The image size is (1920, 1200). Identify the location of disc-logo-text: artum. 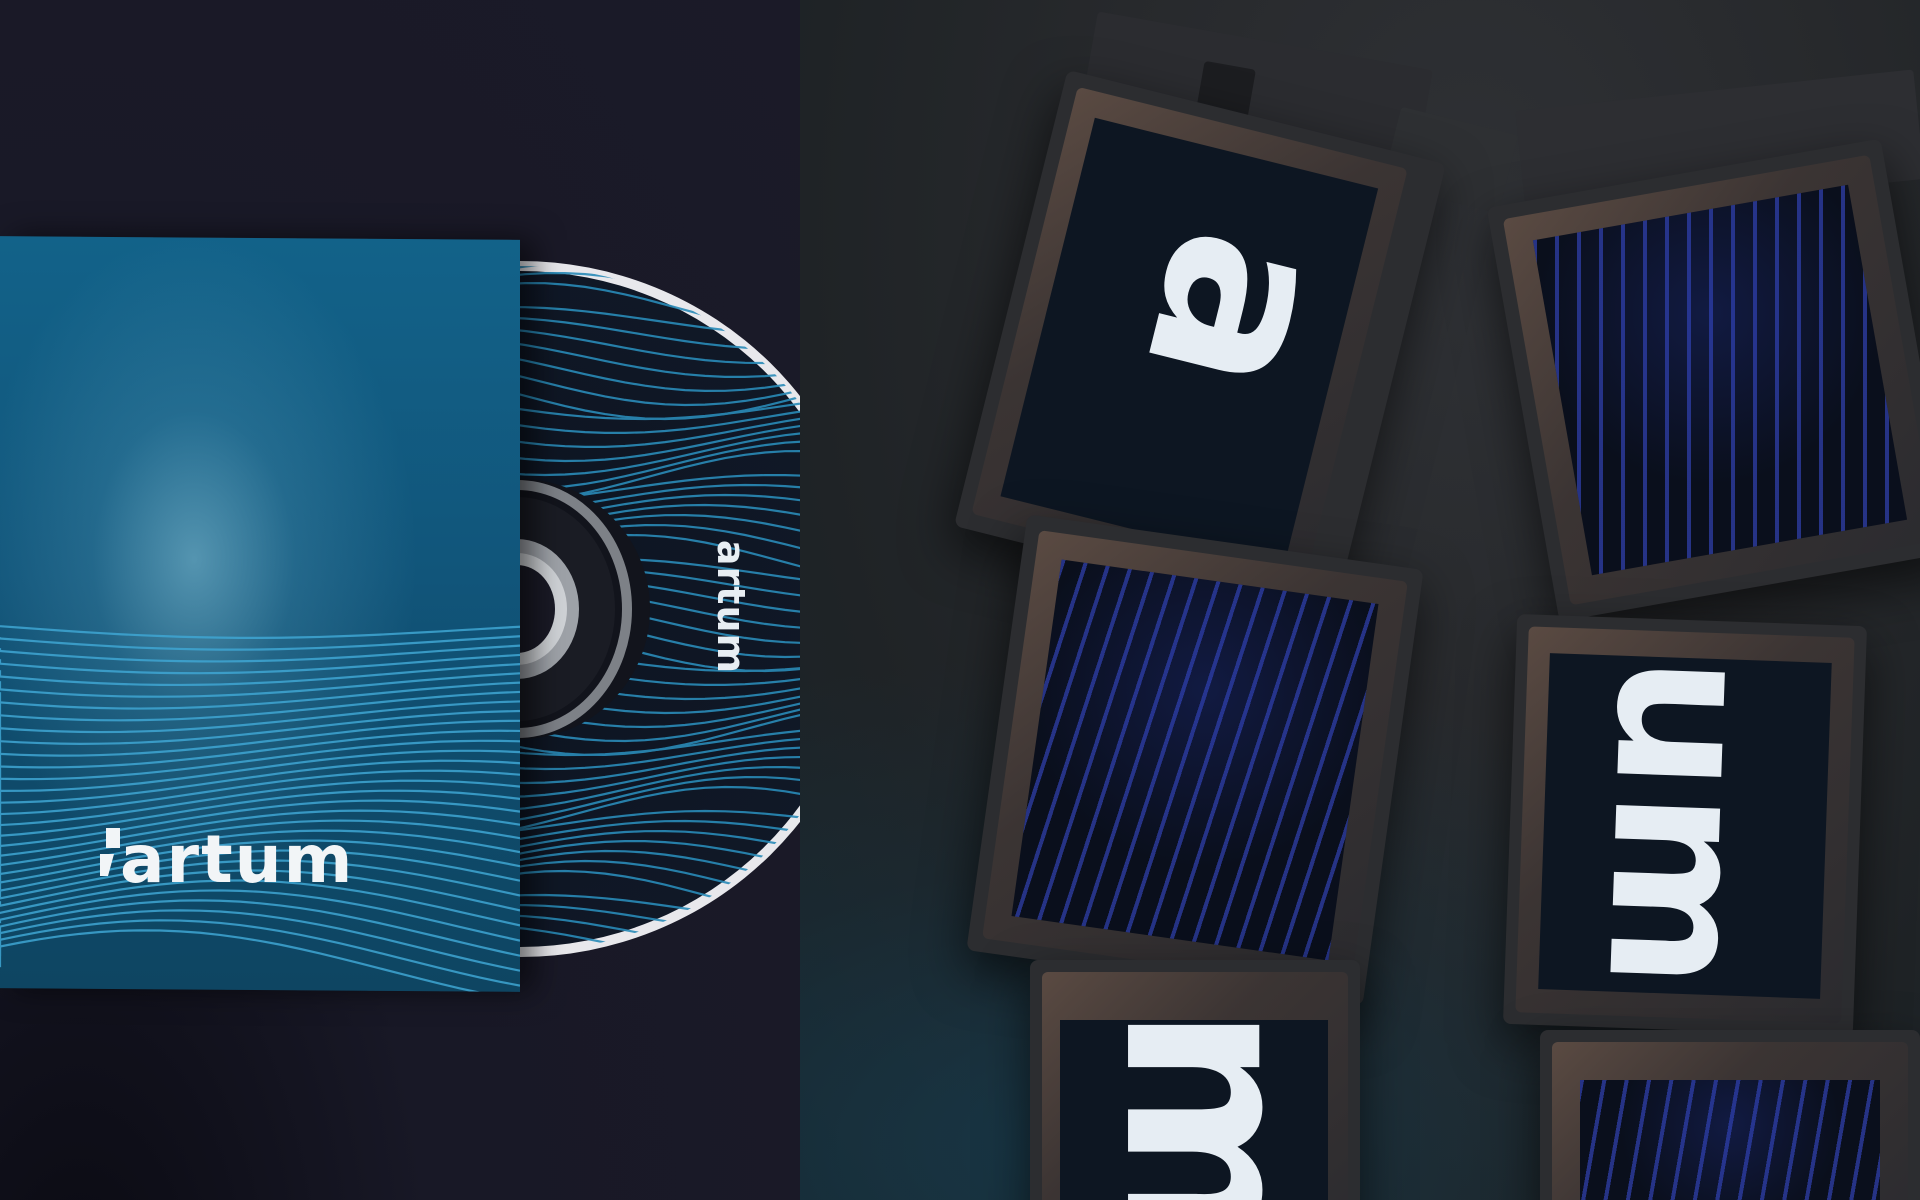
(731, 607).